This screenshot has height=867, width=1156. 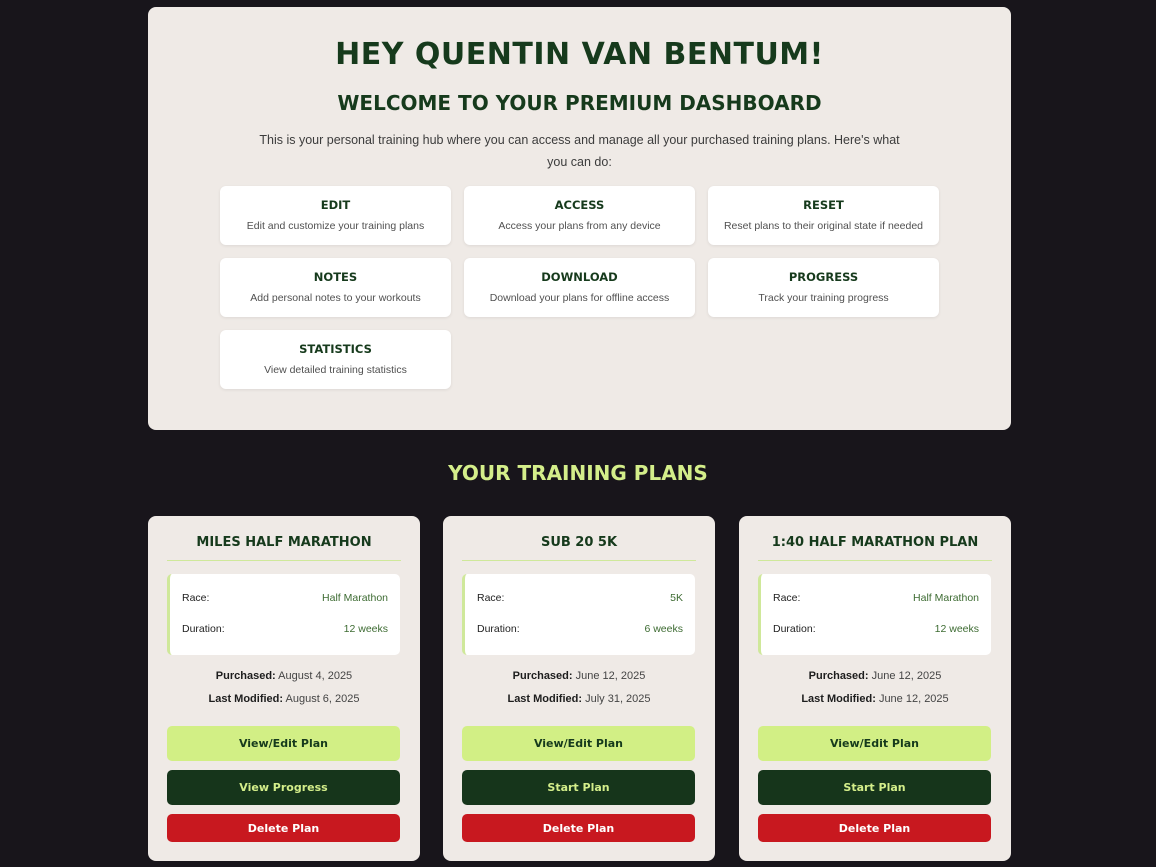 What do you see at coordinates (676, 598) in the screenshot?
I see `race-value: 5K` at bounding box center [676, 598].